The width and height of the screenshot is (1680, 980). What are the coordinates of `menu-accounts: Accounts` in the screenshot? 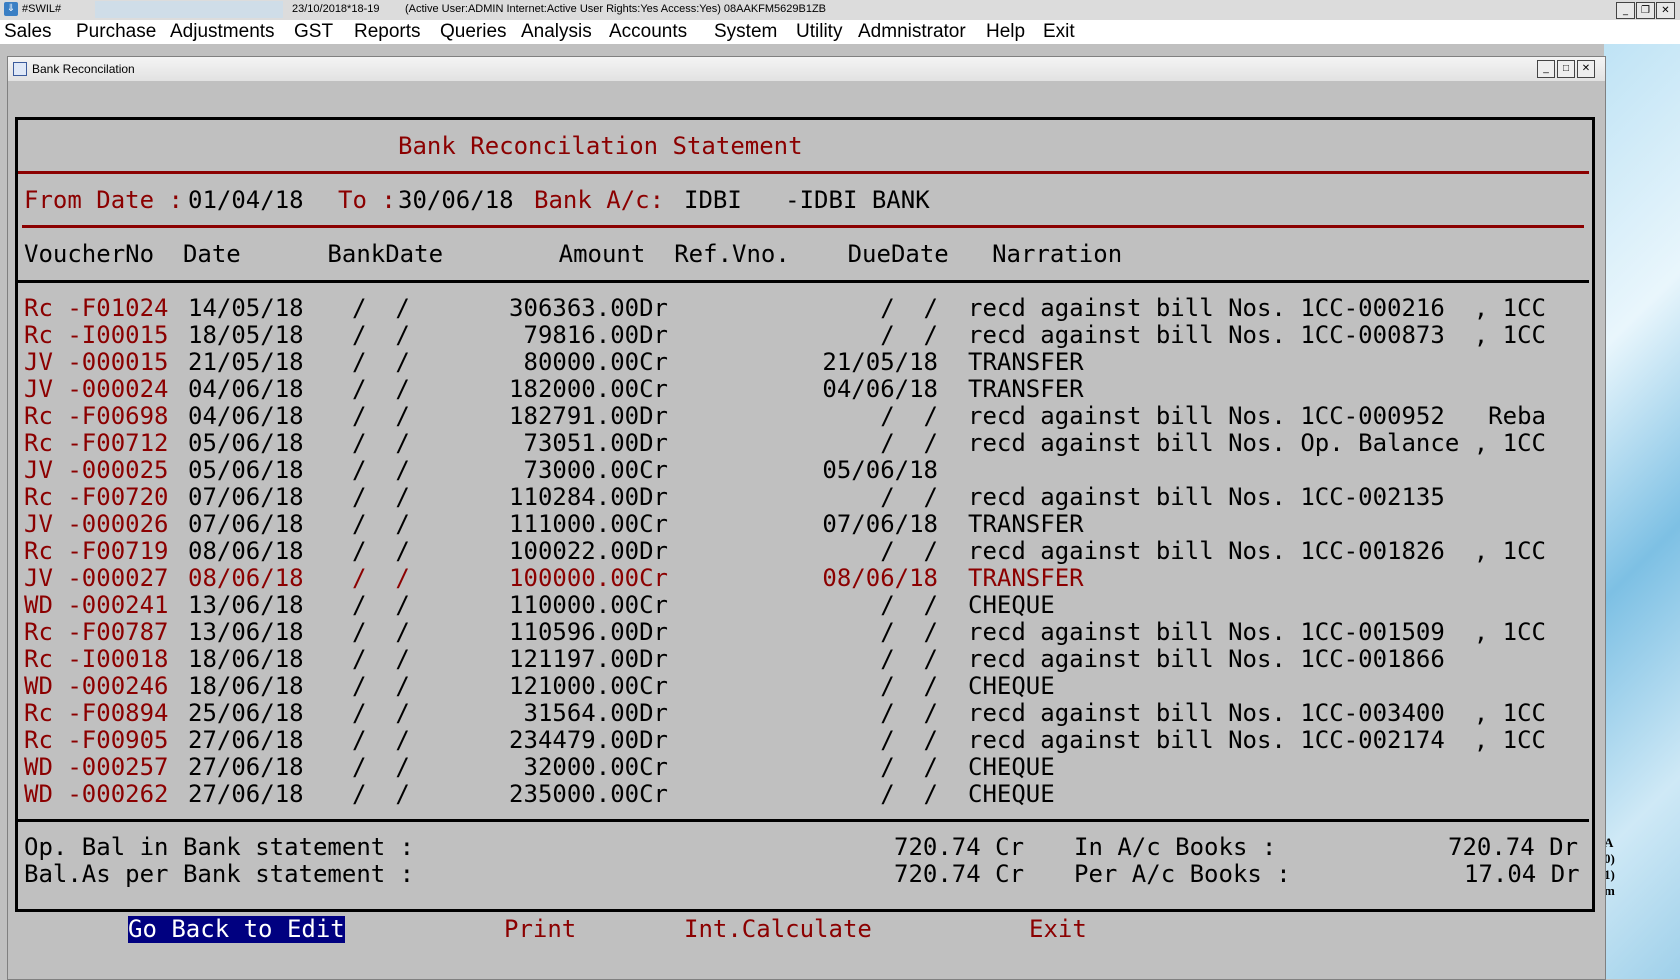 It's located at (648, 32).